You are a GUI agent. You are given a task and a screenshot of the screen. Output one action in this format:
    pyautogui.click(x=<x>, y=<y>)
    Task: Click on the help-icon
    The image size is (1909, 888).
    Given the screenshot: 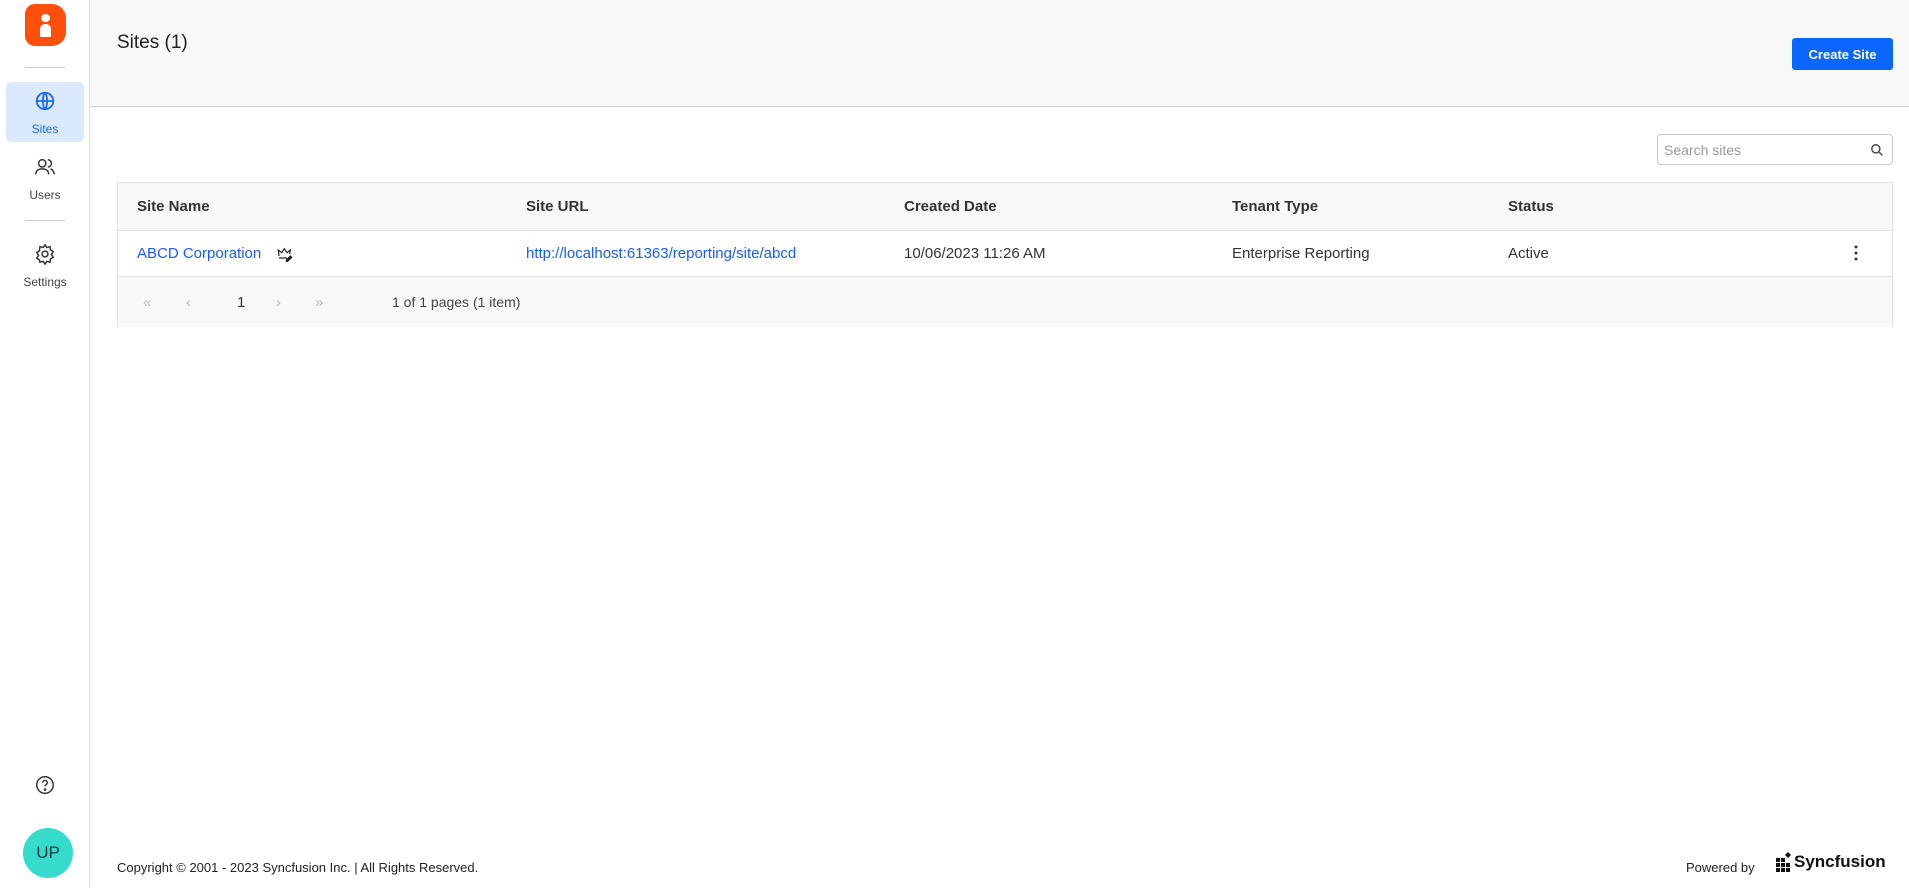 What is the action you would take?
    pyautogui.click(x=45, y=785)
    